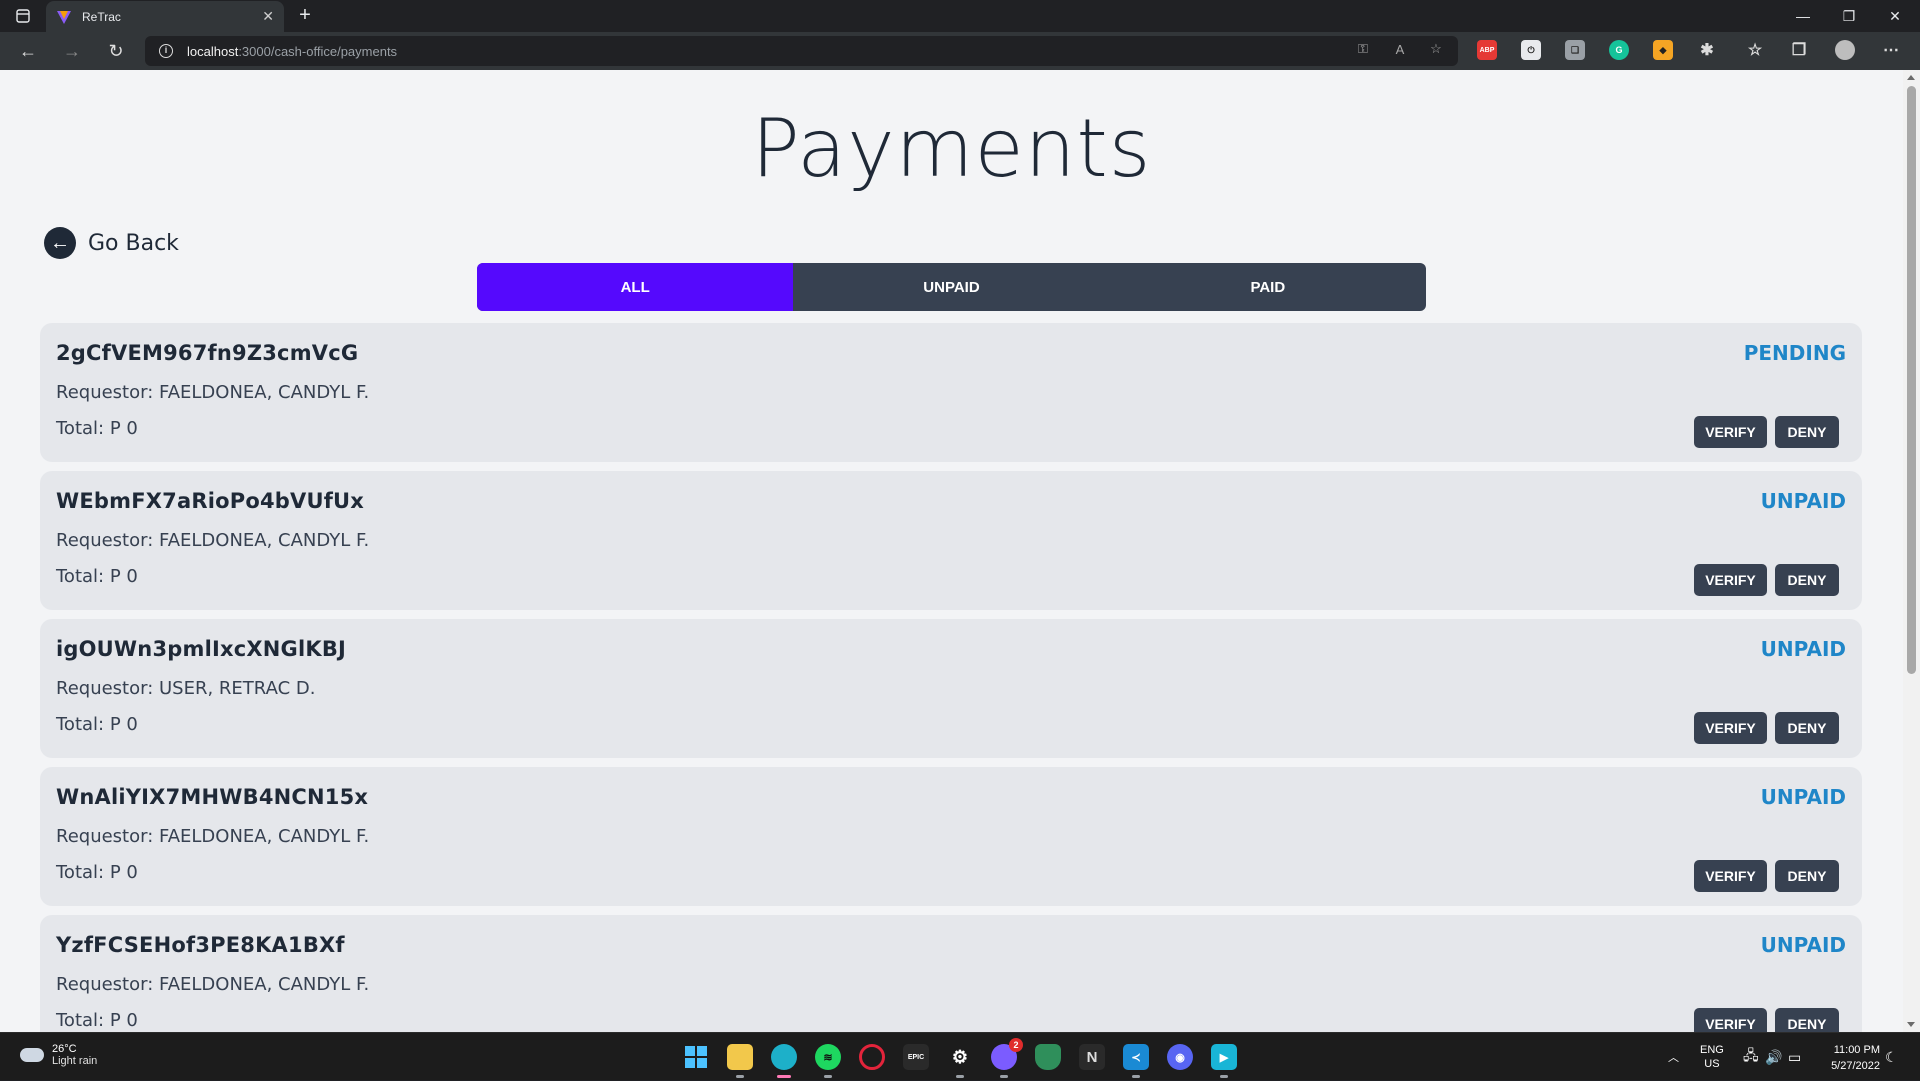 Image resolution: width=1920 pixels, height=1081 pixels. What do you see at coordinates (1911, 1024) in the screenshot?
I see `scroll-down-arrow-icon` at bounding box center [1911, 1024].